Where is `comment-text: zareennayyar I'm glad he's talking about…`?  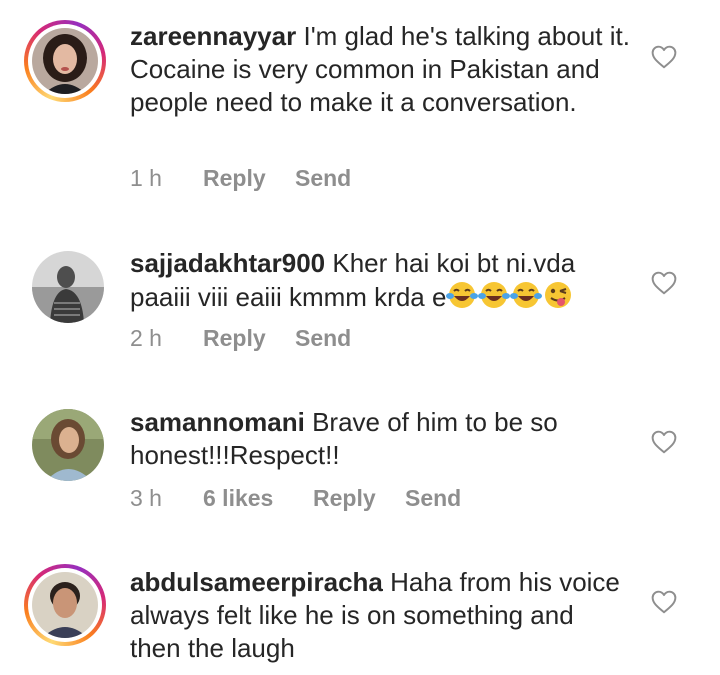 comment-text: zareennayyar I'm glad he's talking about… is located at coordinates (380, 69).